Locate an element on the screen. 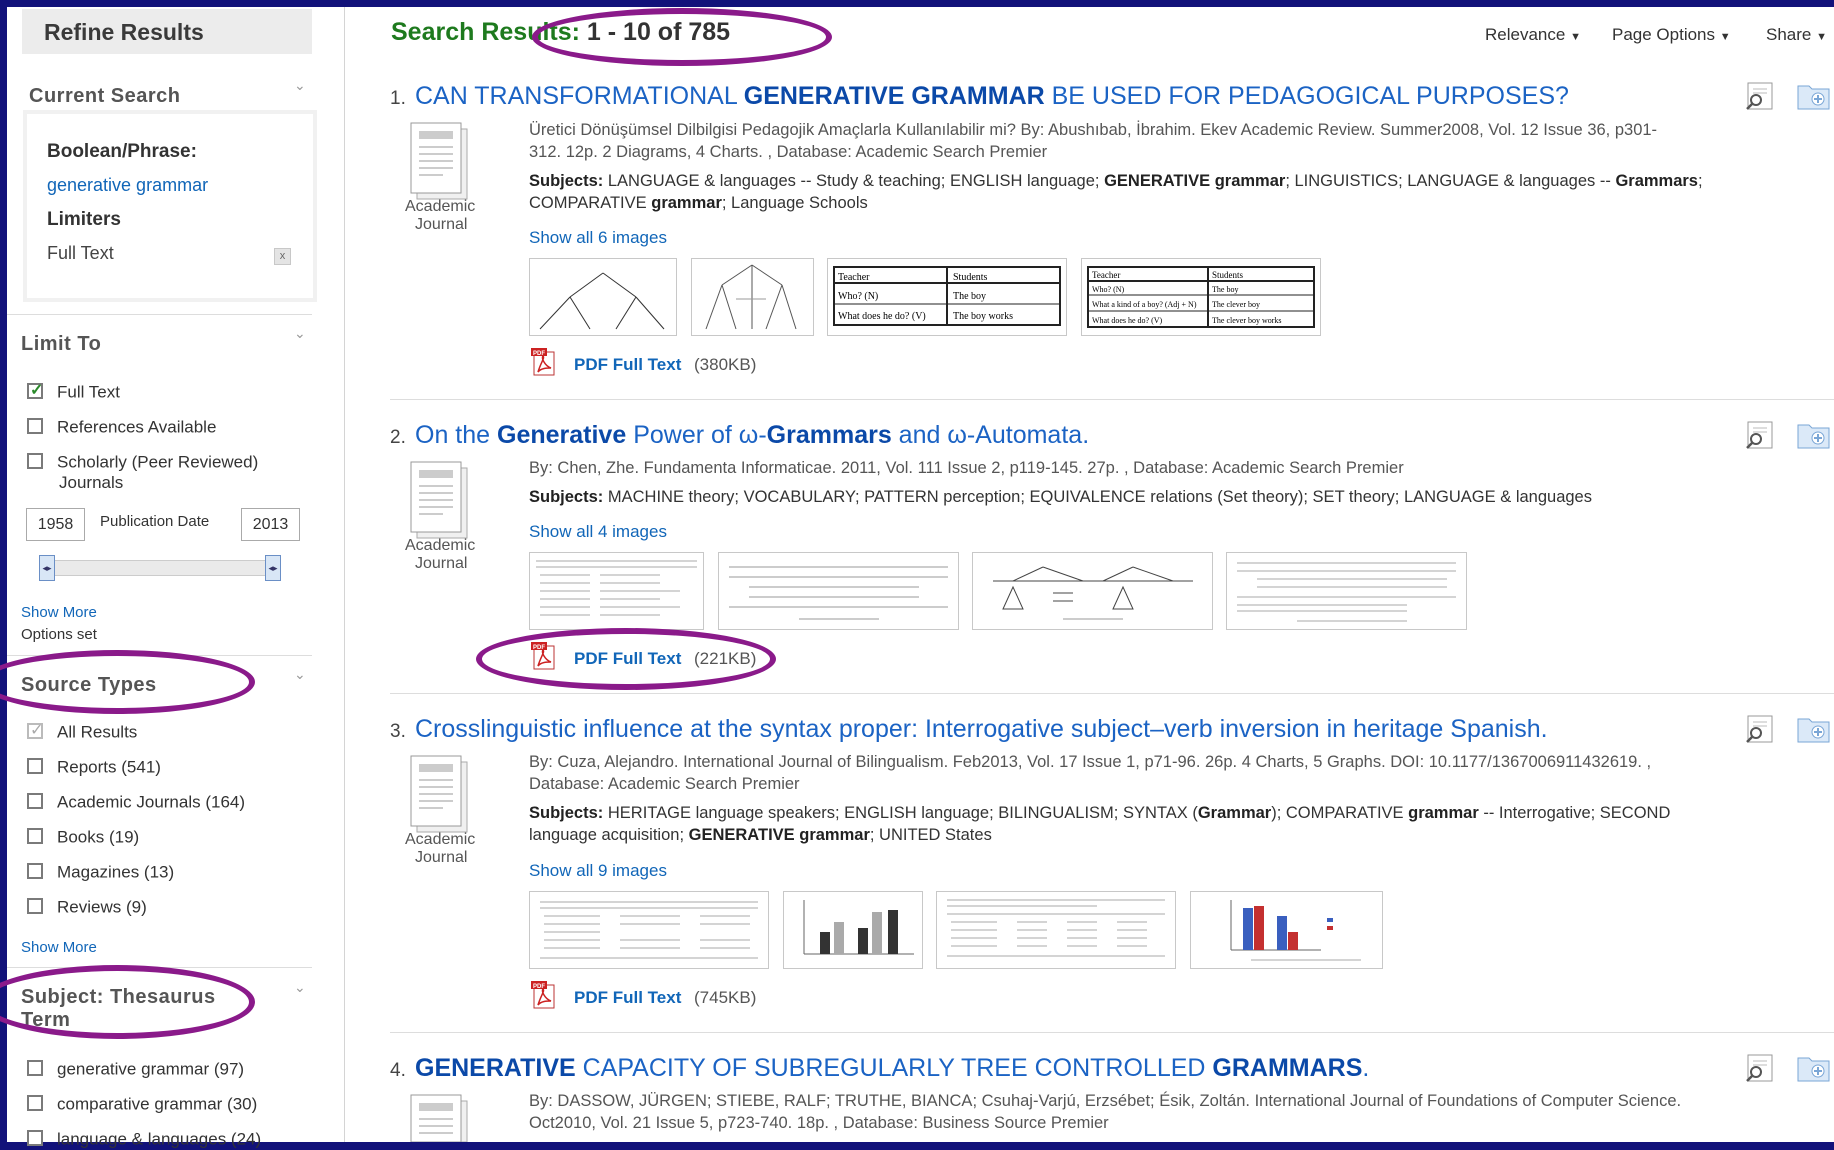  current-search-title: Current Search is located at coordinates (105, 96).